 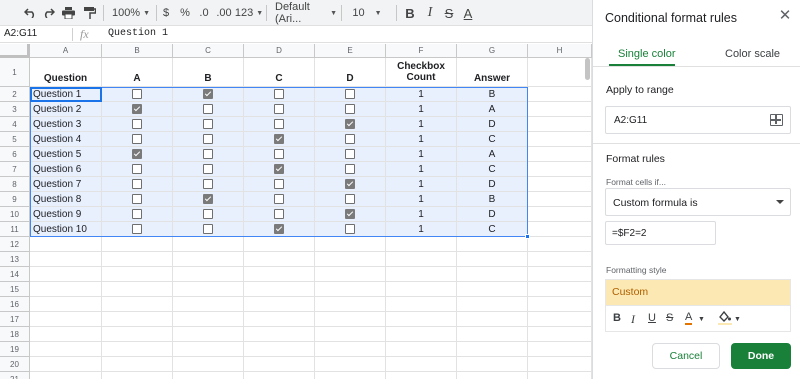 I want to click on row-header: 10, so click(x=15, y=214).